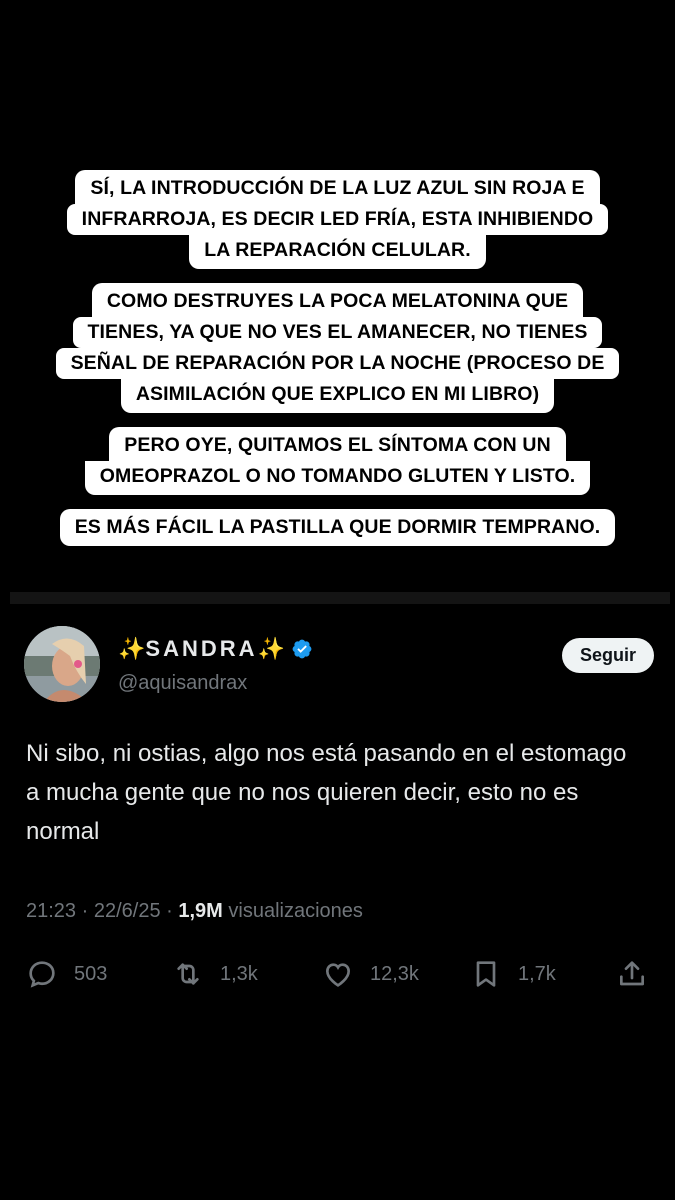 The height and width of the screenshot is (1200, 675). I want to click on tweet-meta: 21:23 · 22/6/25 · 1,9M visualizaciones, so click(194, 911).